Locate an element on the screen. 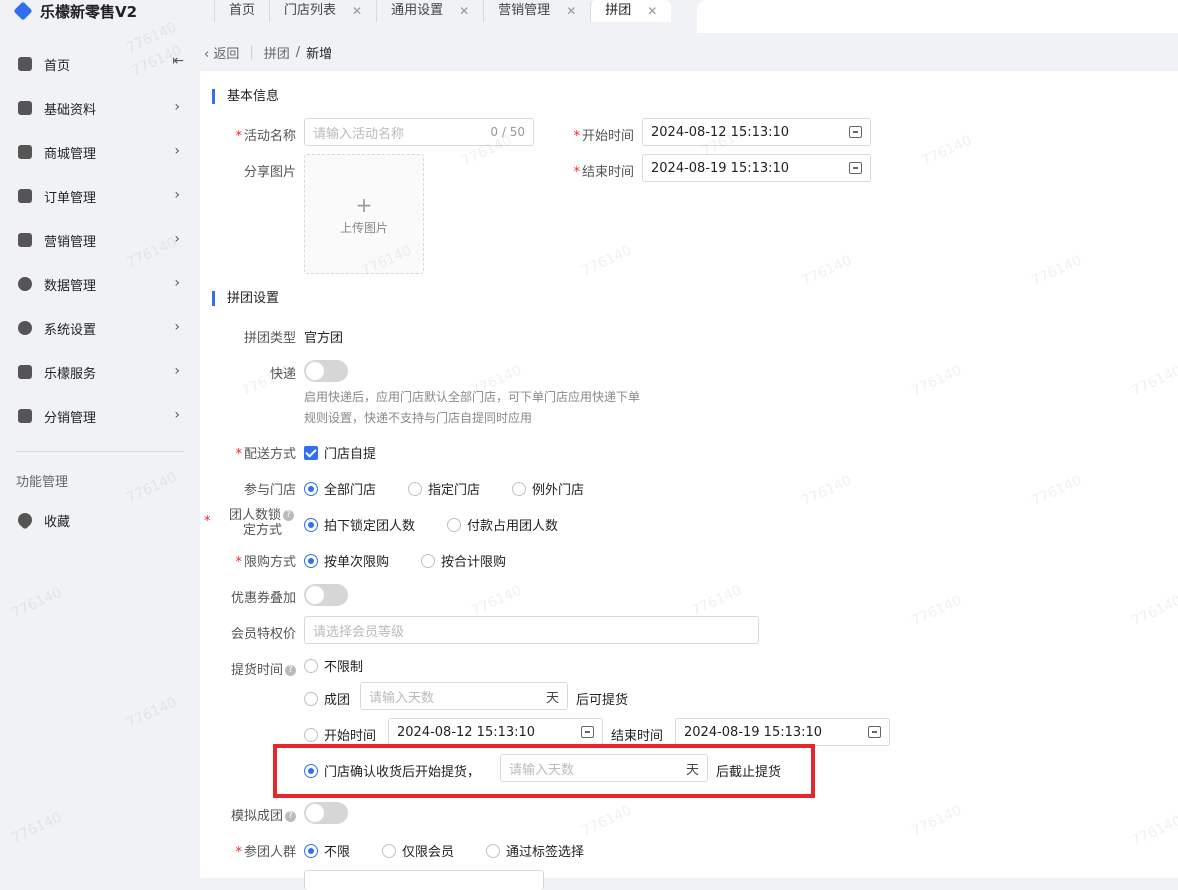 The width and height of the screenshot is (1178, 890). app-logo: 乐檬新零售V2 is located at coordinates (75, 11).